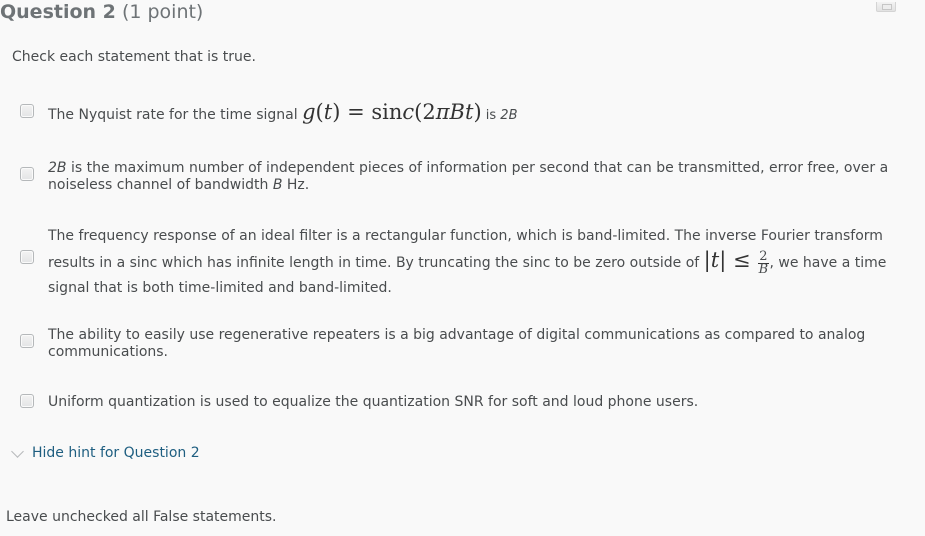 This screenshot has height=536, width=925. I want to click on option-3-checkbox, so click(27, 257).